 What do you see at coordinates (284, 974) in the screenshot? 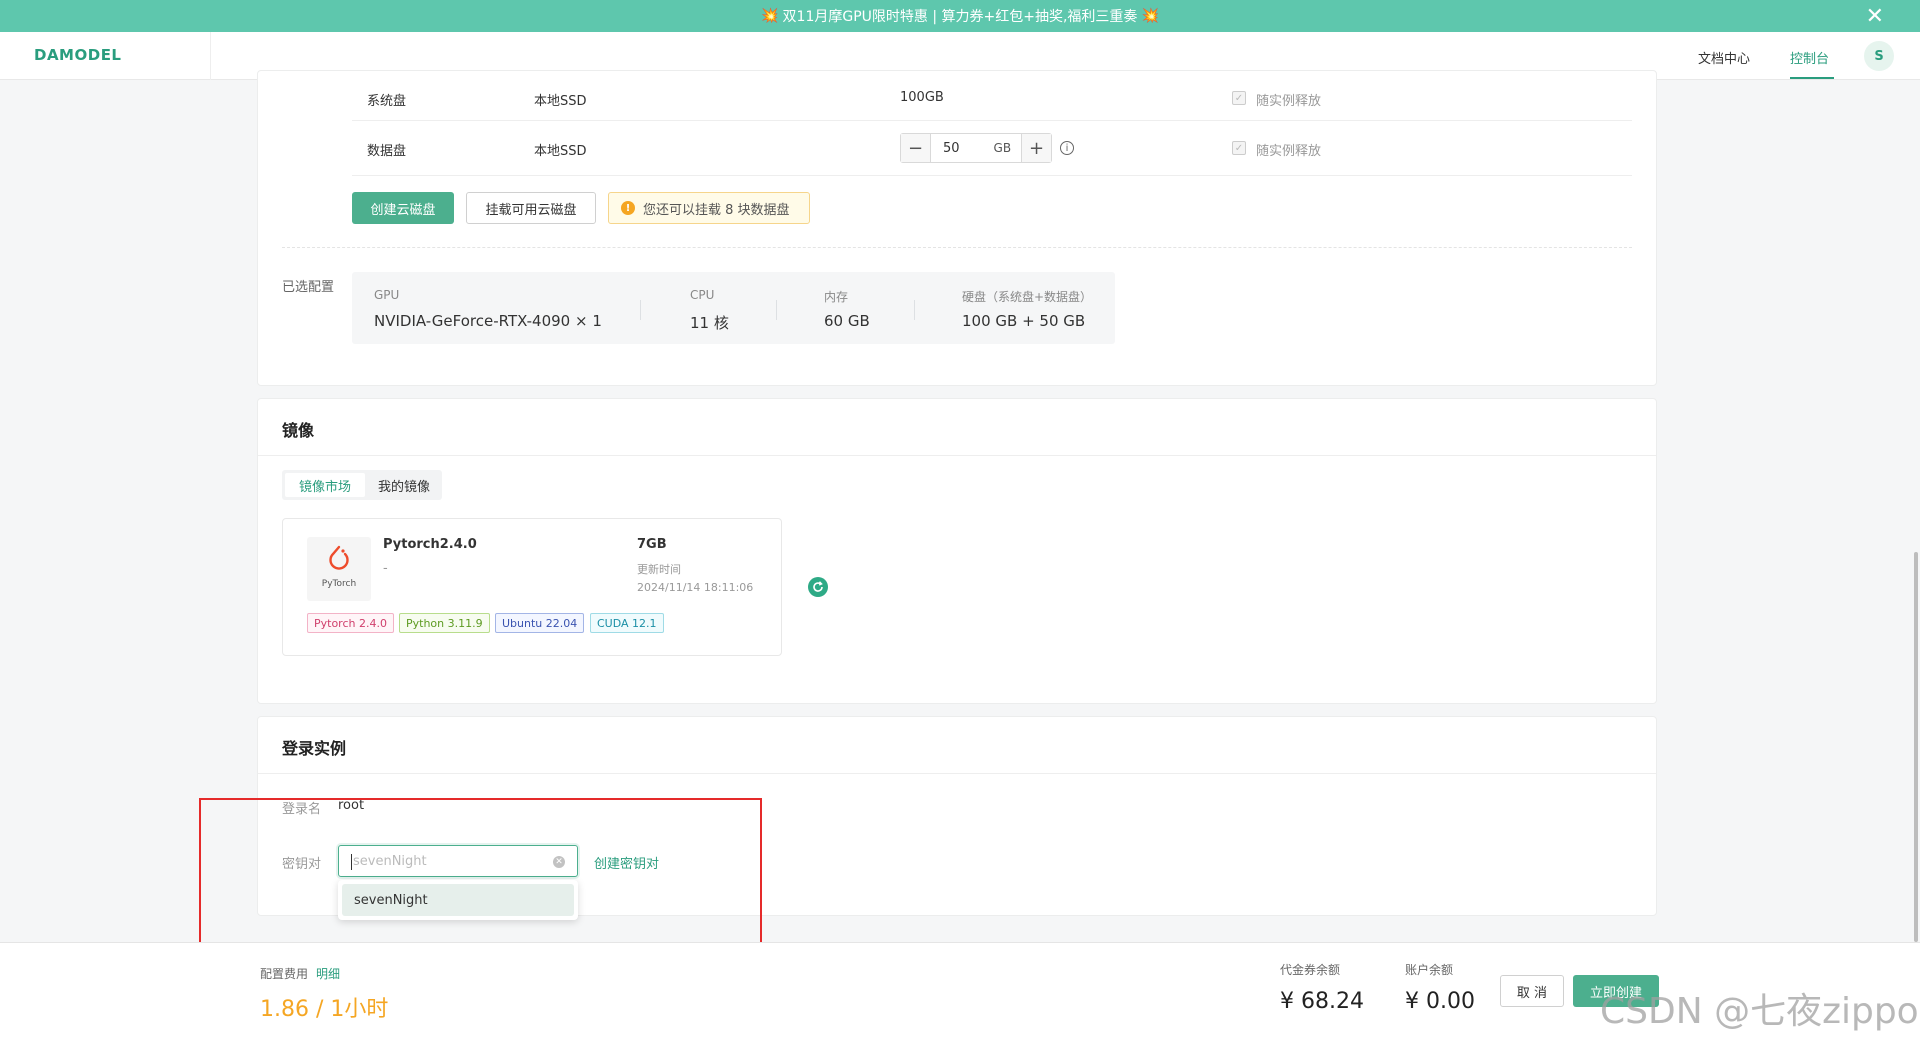
I see `fee-label: 配置费用` at bounding box center [284, 974].